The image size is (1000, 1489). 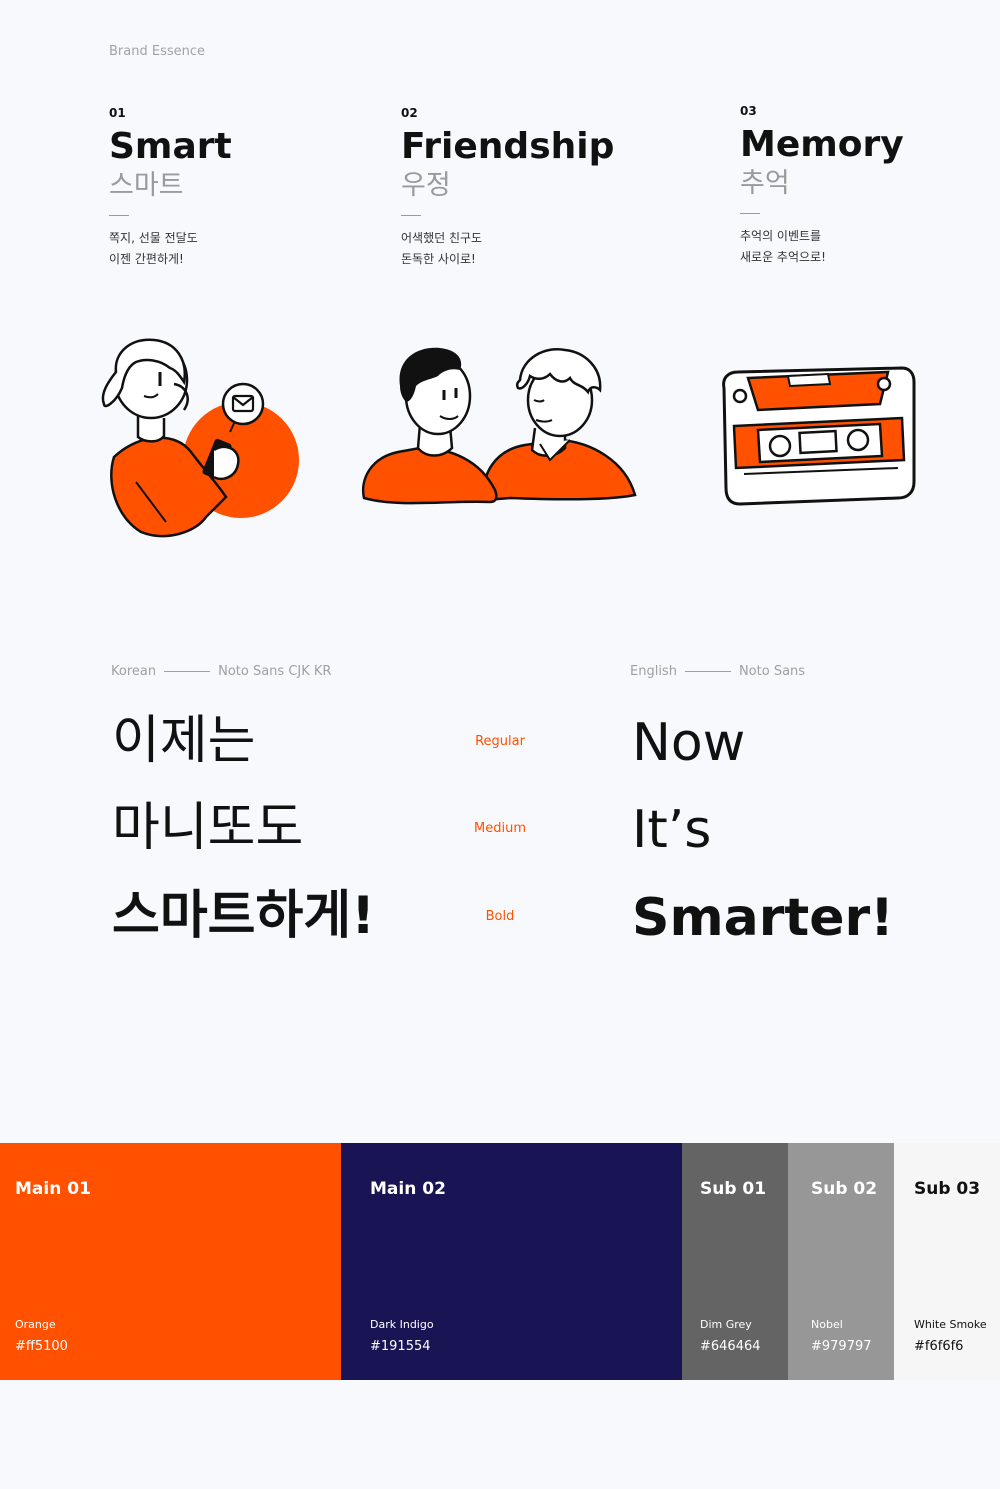 I want to click on korean-font-name: Noto Sans CJK KR, so click(x=275, y=671).